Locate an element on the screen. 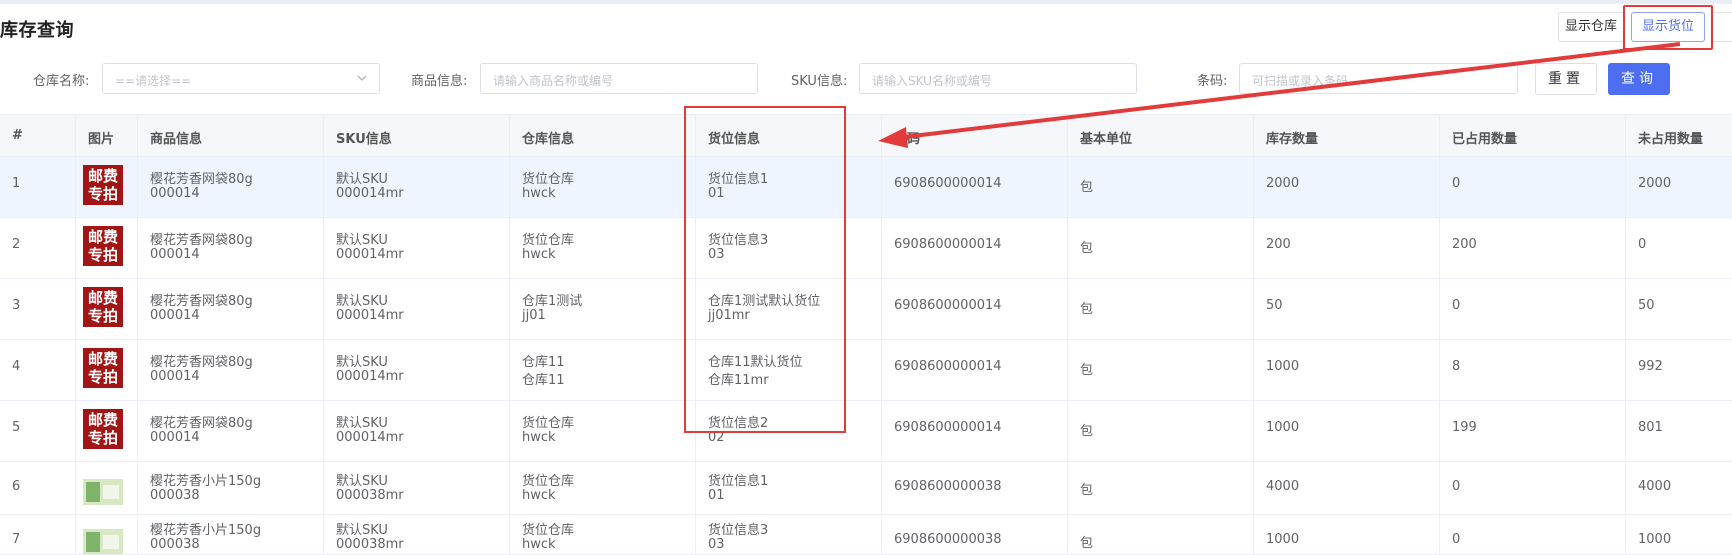 This screenshot has height=555, width=1732. header-stock: 库存数量 is located at coordinates (1347, 135).